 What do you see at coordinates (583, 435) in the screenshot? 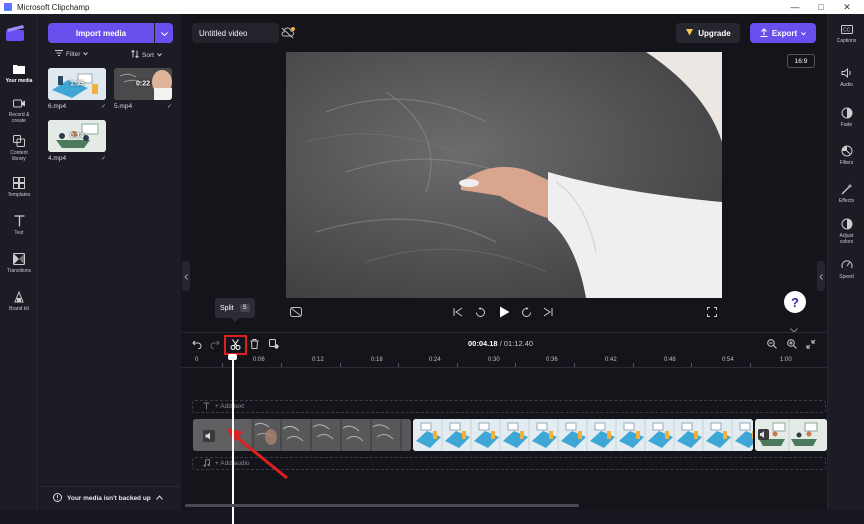
I see `video-clip-office` at bounding box center [583, 435].